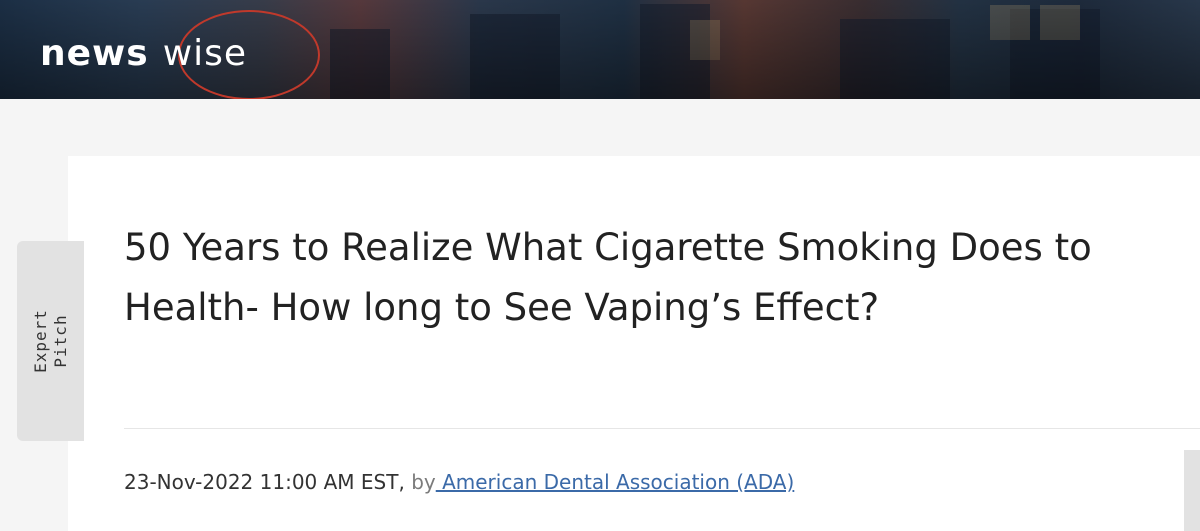 This screenshot has height=531, width=1200. I want to click on logo-news-text: news, so click(94, 53).